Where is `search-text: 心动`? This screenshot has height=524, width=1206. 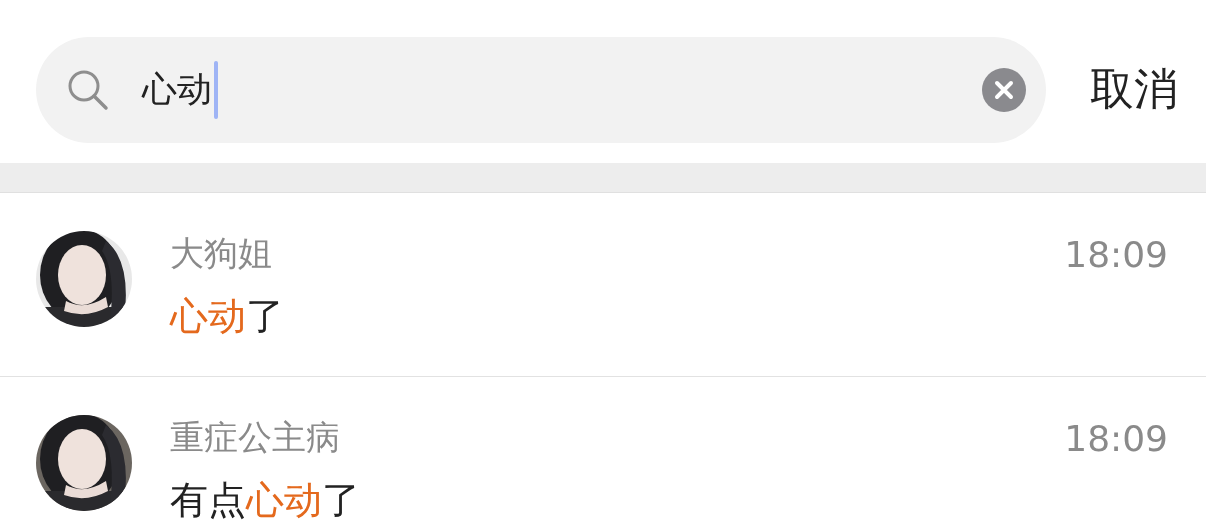
search-text: 心动 is located at coordinates (177, 89).